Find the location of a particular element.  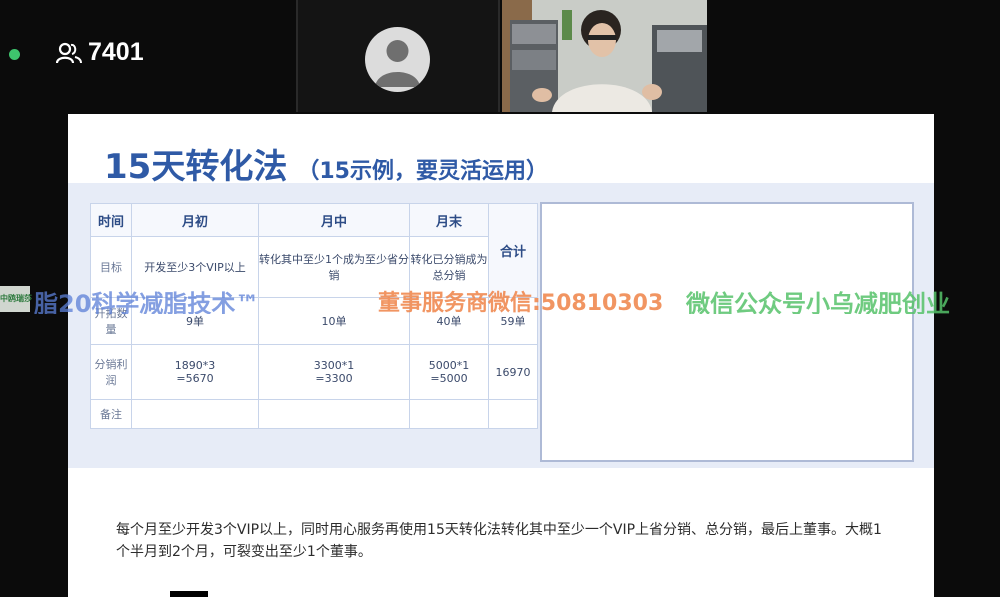

row-label: 分销利润 is located at coordinates (111, 372).